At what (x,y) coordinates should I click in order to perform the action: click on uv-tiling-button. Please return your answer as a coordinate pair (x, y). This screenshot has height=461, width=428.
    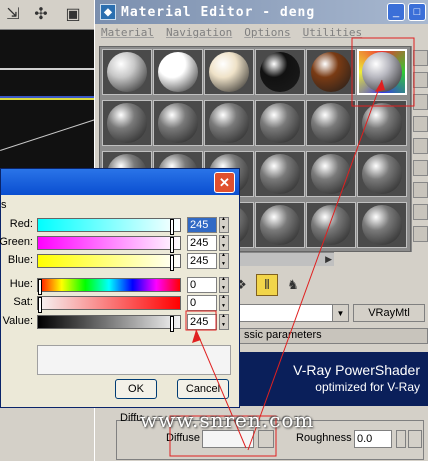
    Looking at the image, I should click on (420, 124).